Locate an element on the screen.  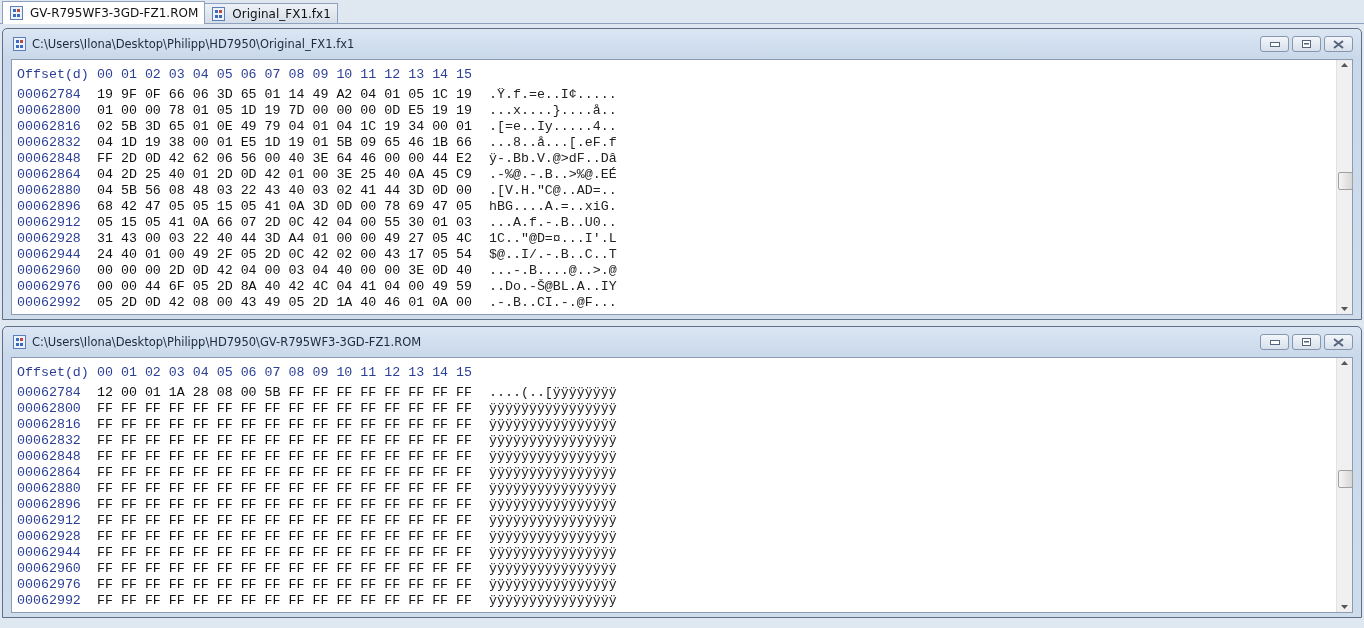
file-tab: Original_FX1.fx1 is located at coordinates (271, 13).